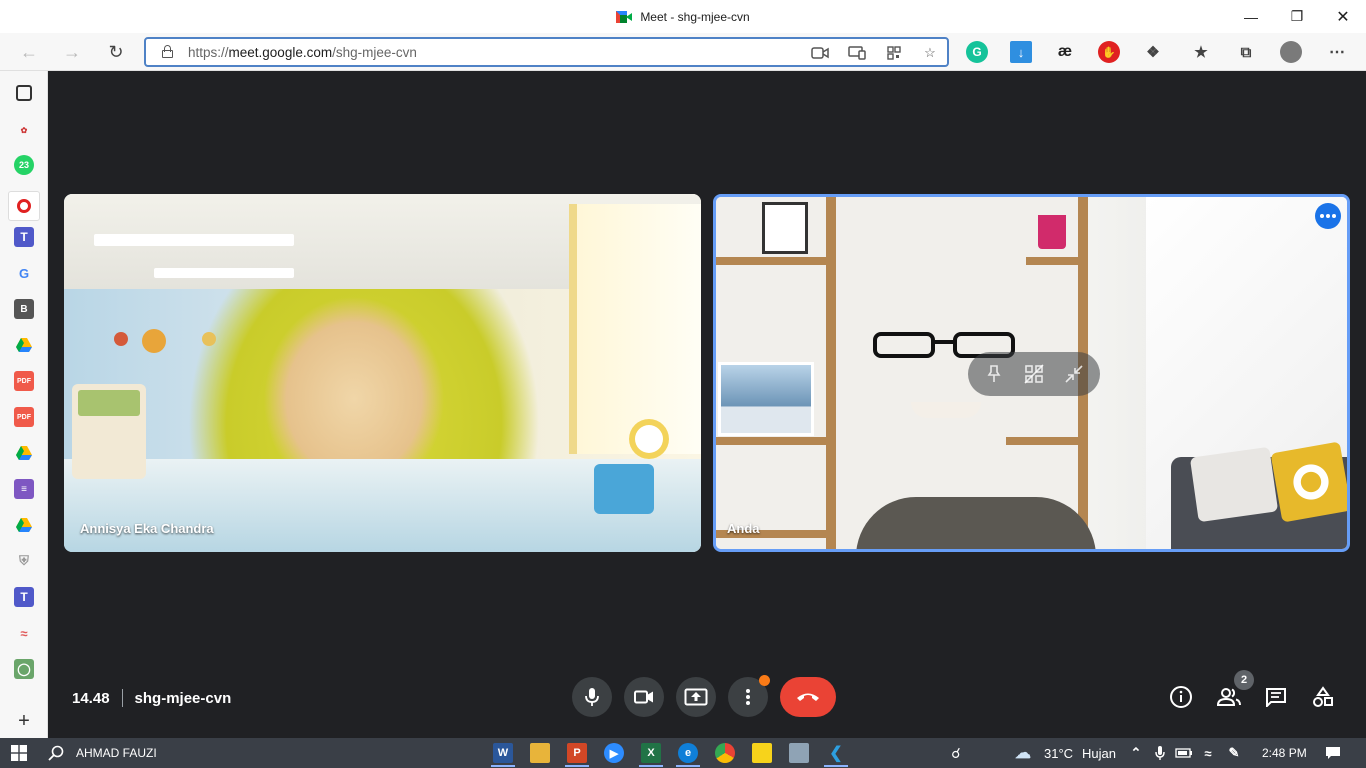 The width and height of the screenshot is (1366, 768). Describe the element at coordinates (1208, 753) in the screenshot. I see `wifi-icon: ≈` at that location.